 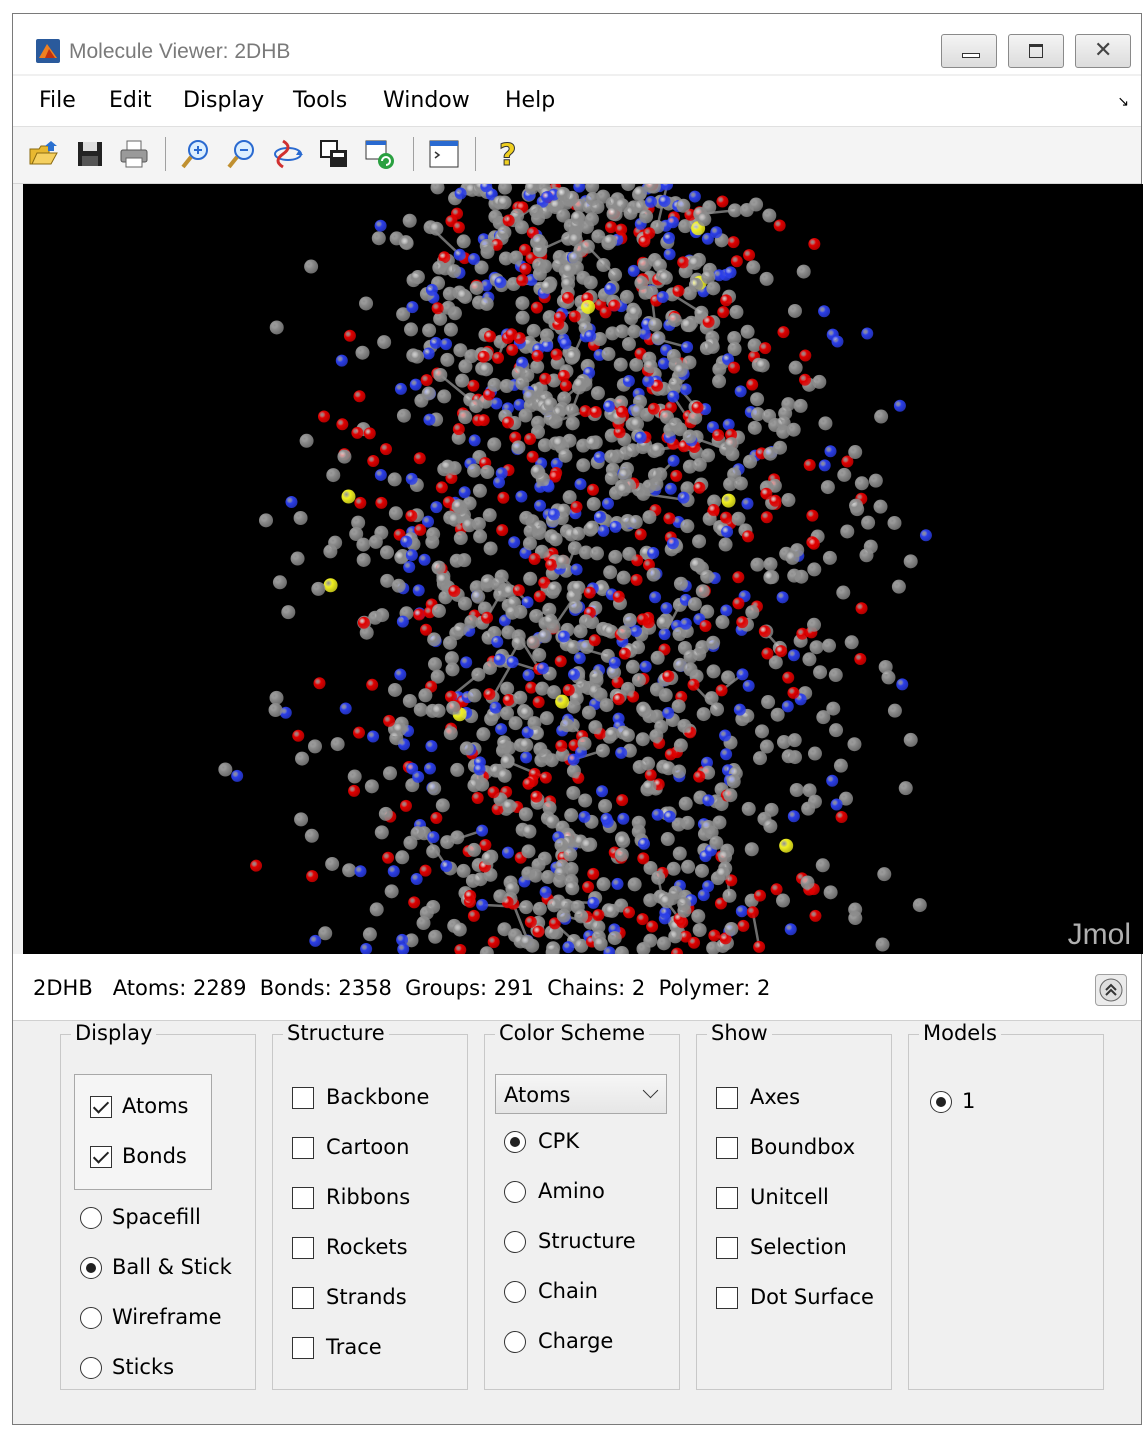 What do you see at coordinates (568, 1291) in the screenshot?
I see `chain-label: Chain` at bounding box center [568, 1291].